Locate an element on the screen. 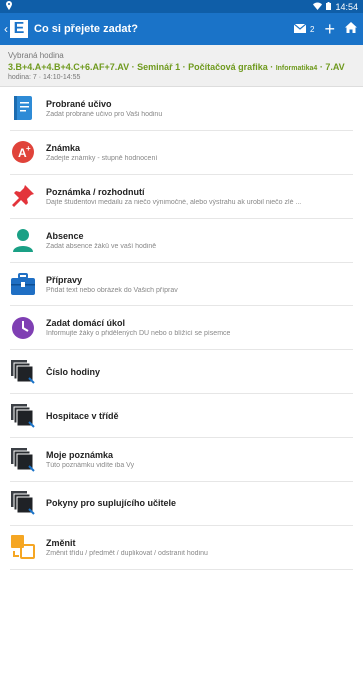  menu-item-label: Známka is located at coordinates (63, 147).